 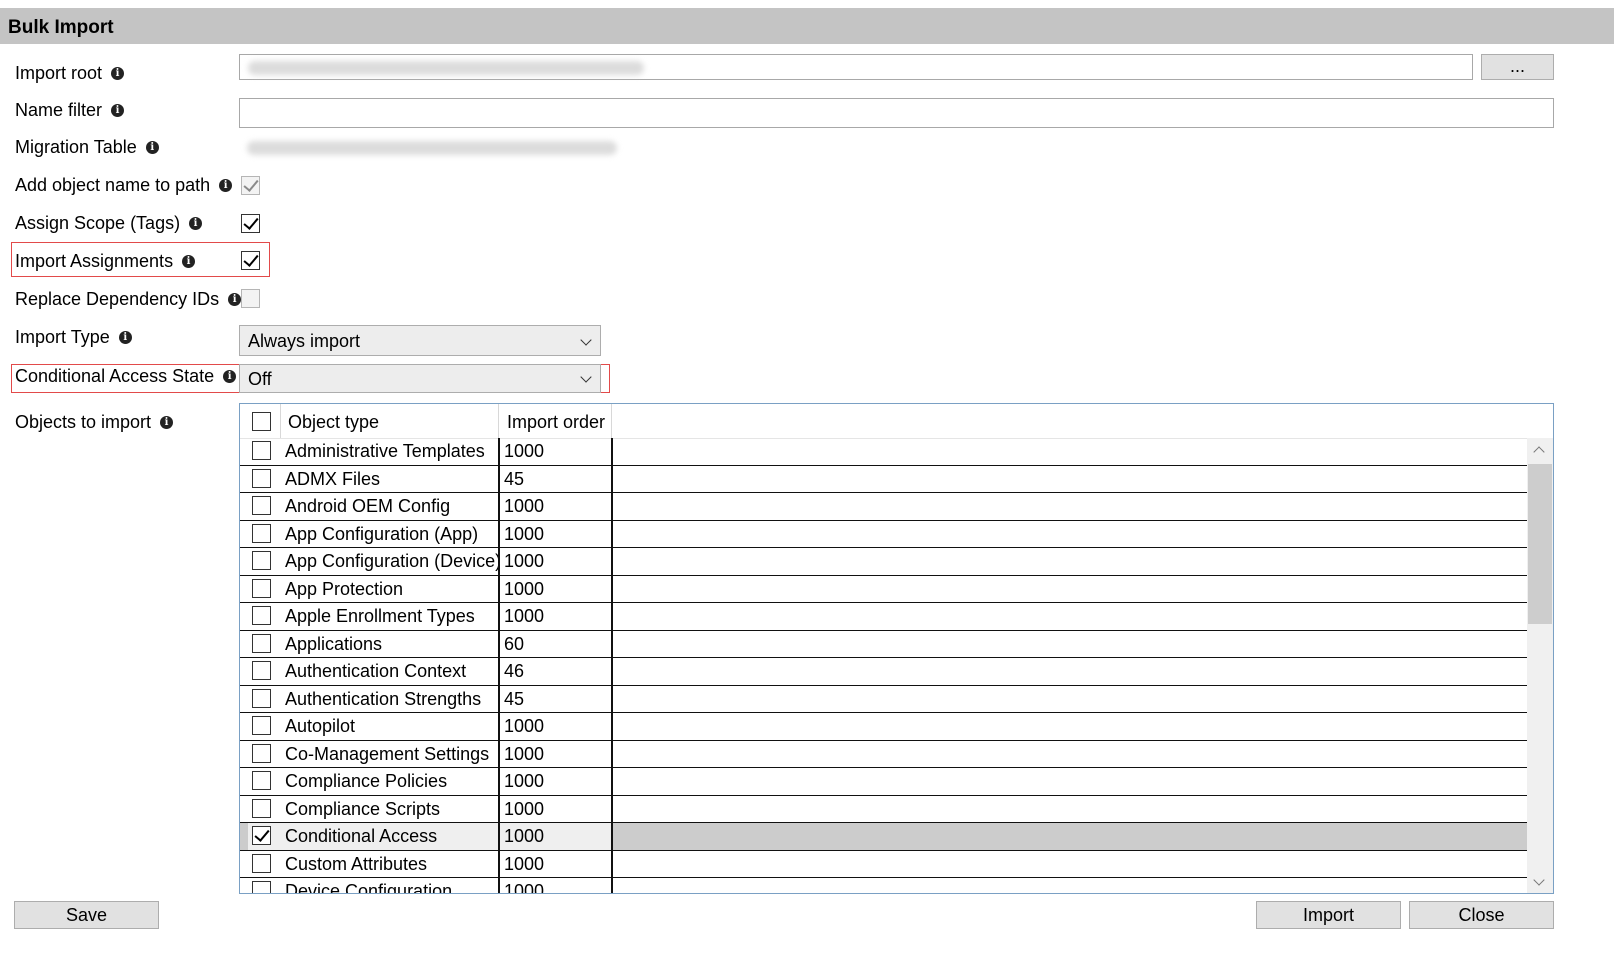 I want to click on table-row: ADMX Files 45, so click(x=883, y=479).